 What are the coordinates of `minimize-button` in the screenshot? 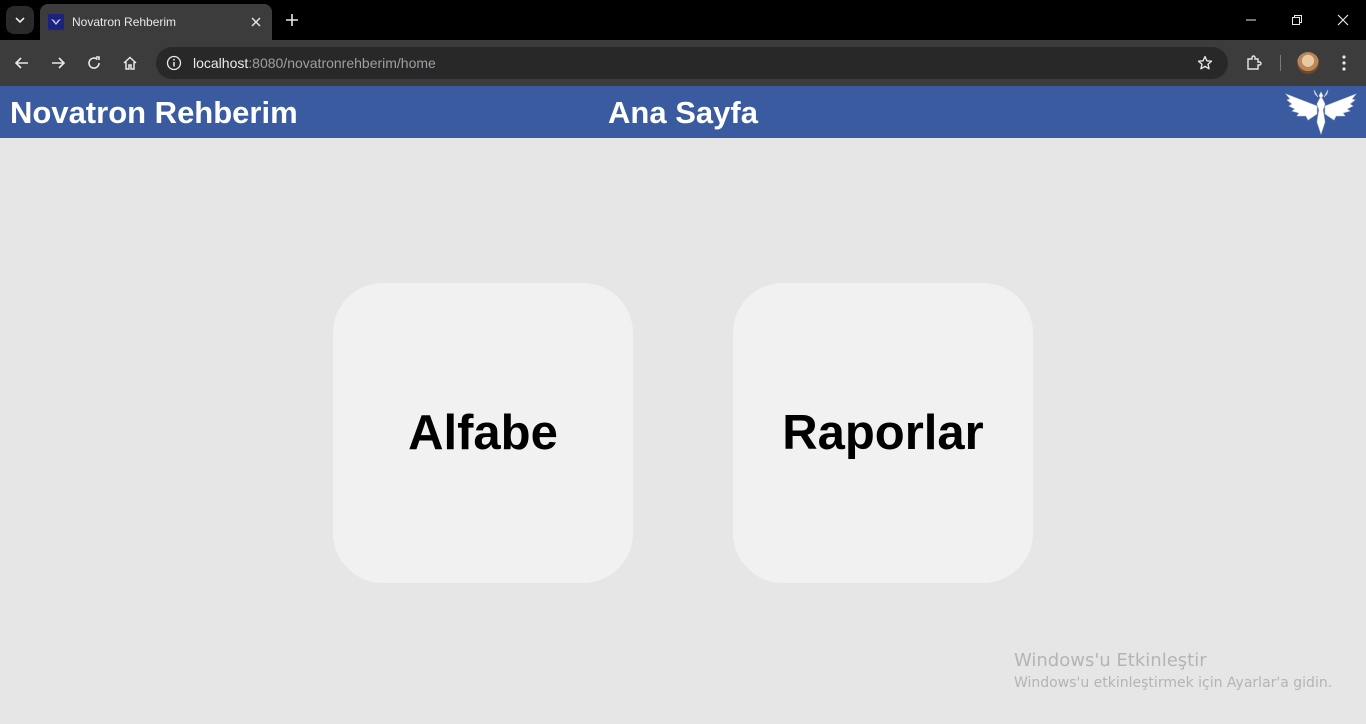 It's located at (1251, 20).